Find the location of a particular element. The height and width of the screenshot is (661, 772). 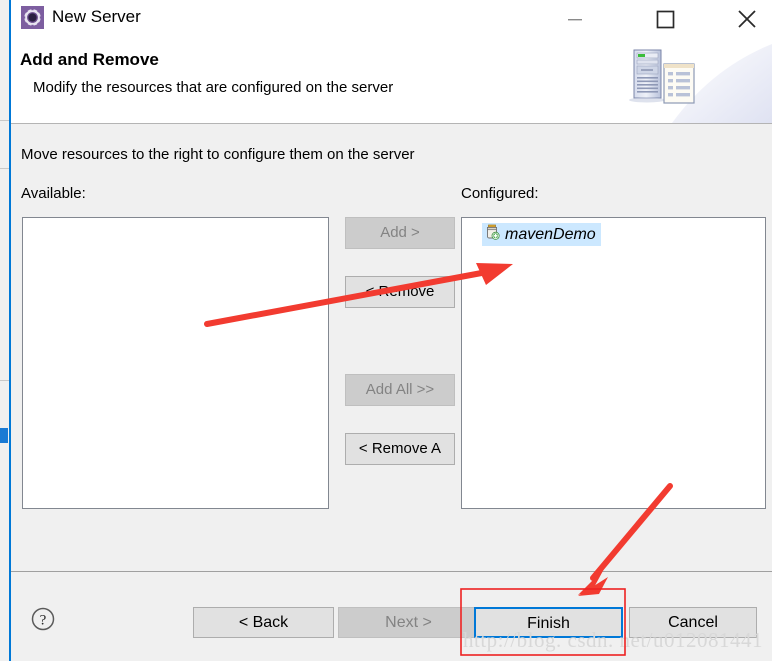

help-button: ? is located at coordinates (43, 619).